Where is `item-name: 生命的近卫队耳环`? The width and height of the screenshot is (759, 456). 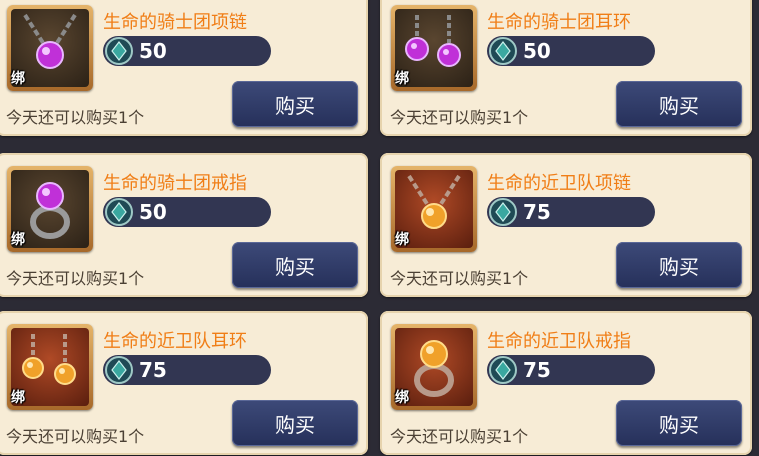 item-name: 生命的近卫队耳环 is located at coordinates (175, 341).